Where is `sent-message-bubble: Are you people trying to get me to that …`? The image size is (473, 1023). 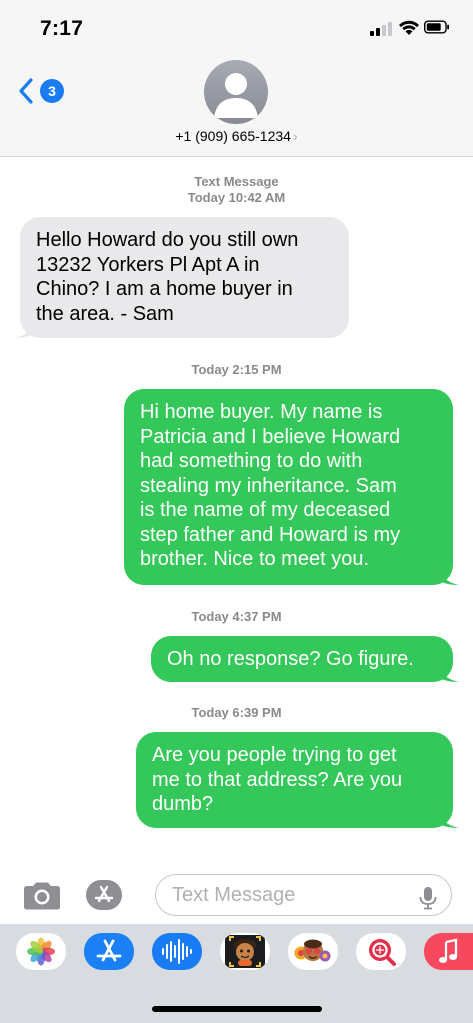 sent-message-bubble: Are you people trying to get me to that … is located at coordinates (297, 780).